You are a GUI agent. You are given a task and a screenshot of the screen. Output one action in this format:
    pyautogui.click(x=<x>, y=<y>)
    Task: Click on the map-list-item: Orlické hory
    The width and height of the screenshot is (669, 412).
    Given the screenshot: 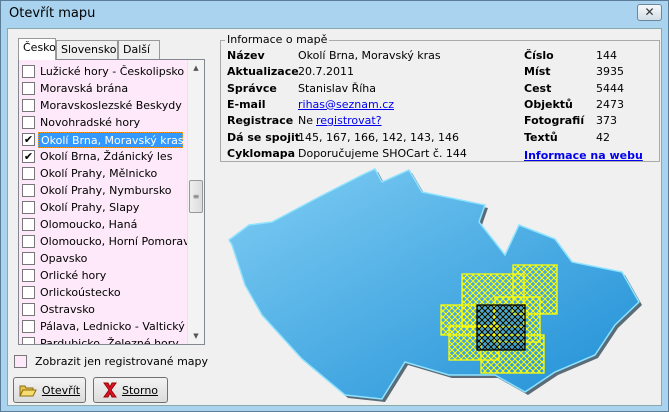 What is the action you would take?
    pyautogui.click(x=103, y=275)
    